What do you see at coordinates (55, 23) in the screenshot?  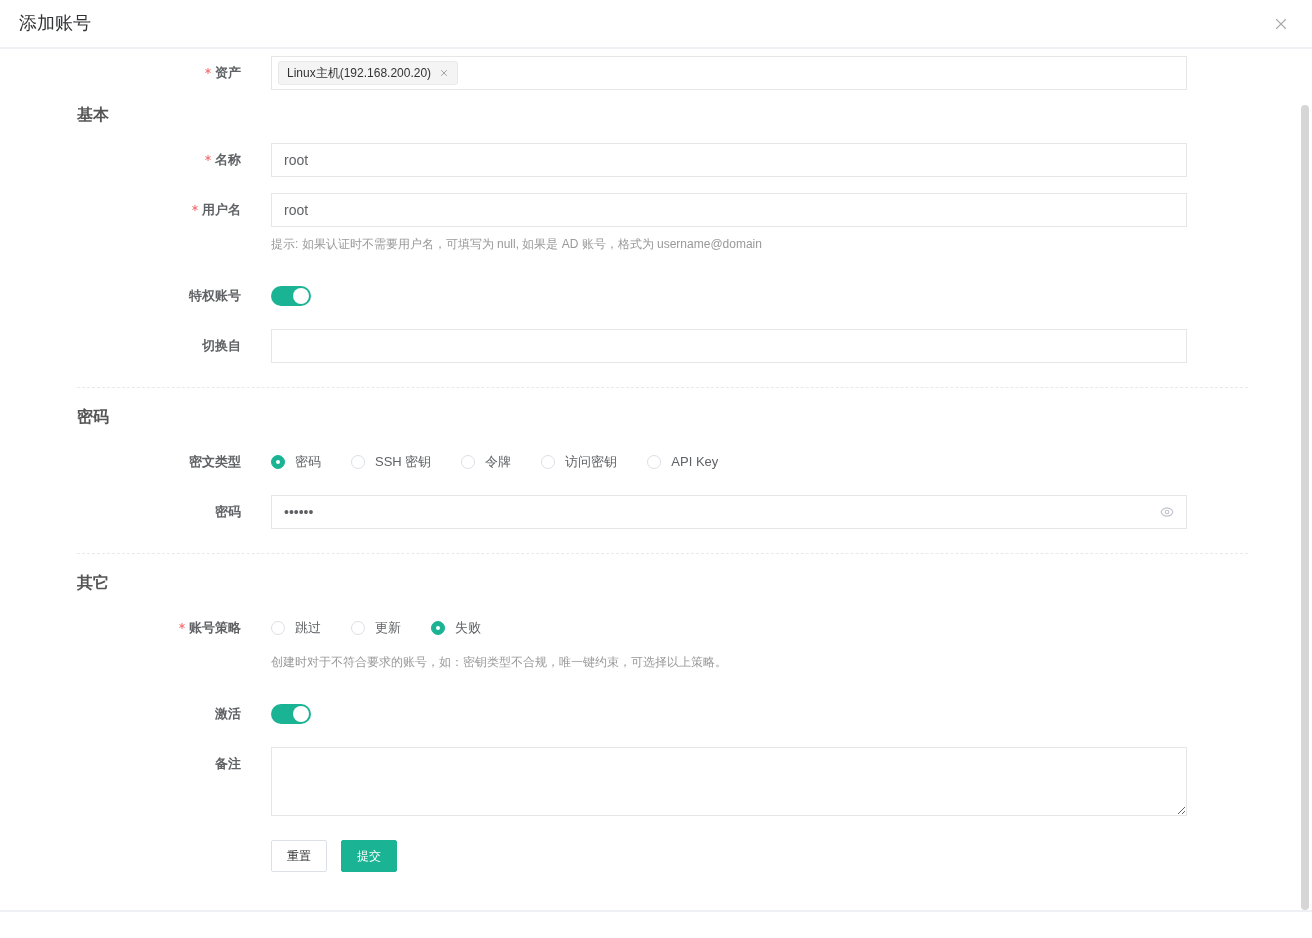 I see `dialog-title: 添加账号` at bounding box center [55, 23].